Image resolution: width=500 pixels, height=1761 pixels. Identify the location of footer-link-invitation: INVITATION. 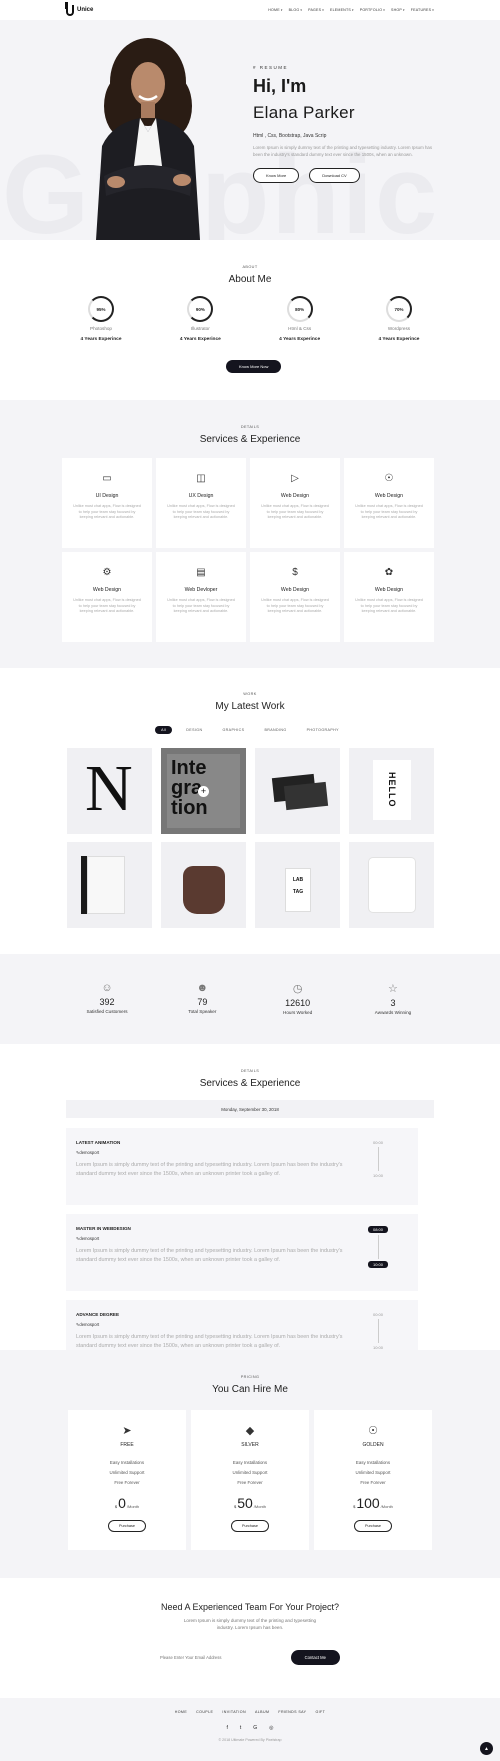
(234, 1712).